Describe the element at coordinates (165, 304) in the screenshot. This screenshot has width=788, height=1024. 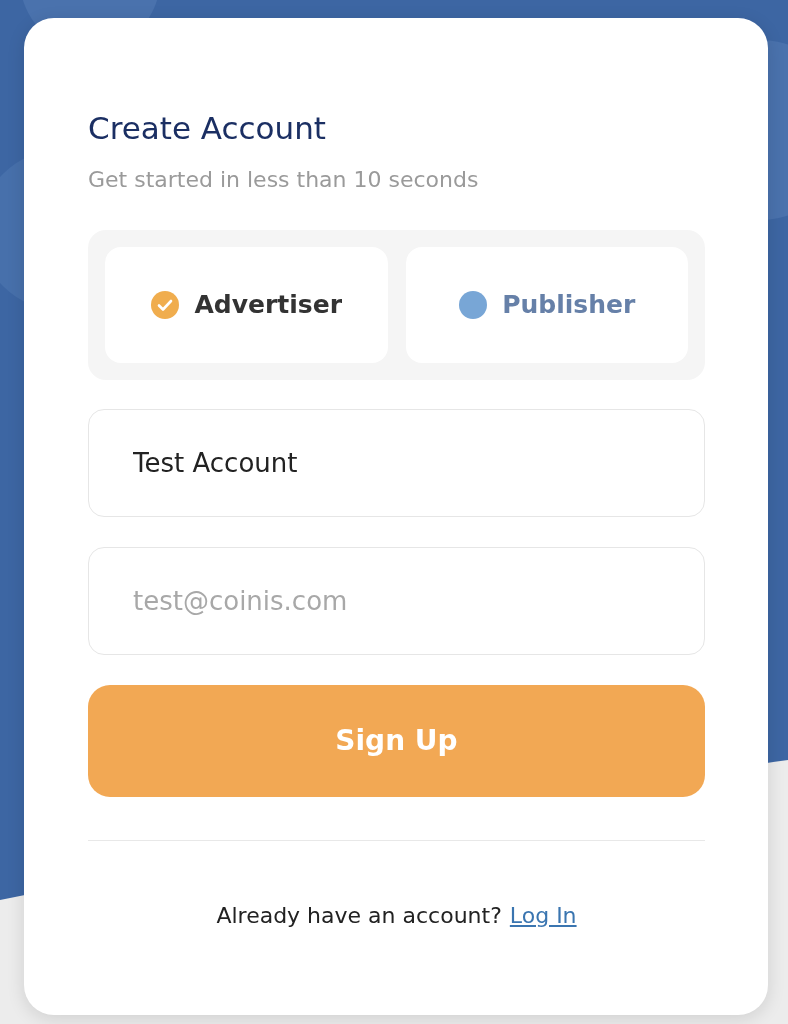
I see `check-circle-icon` at that location.